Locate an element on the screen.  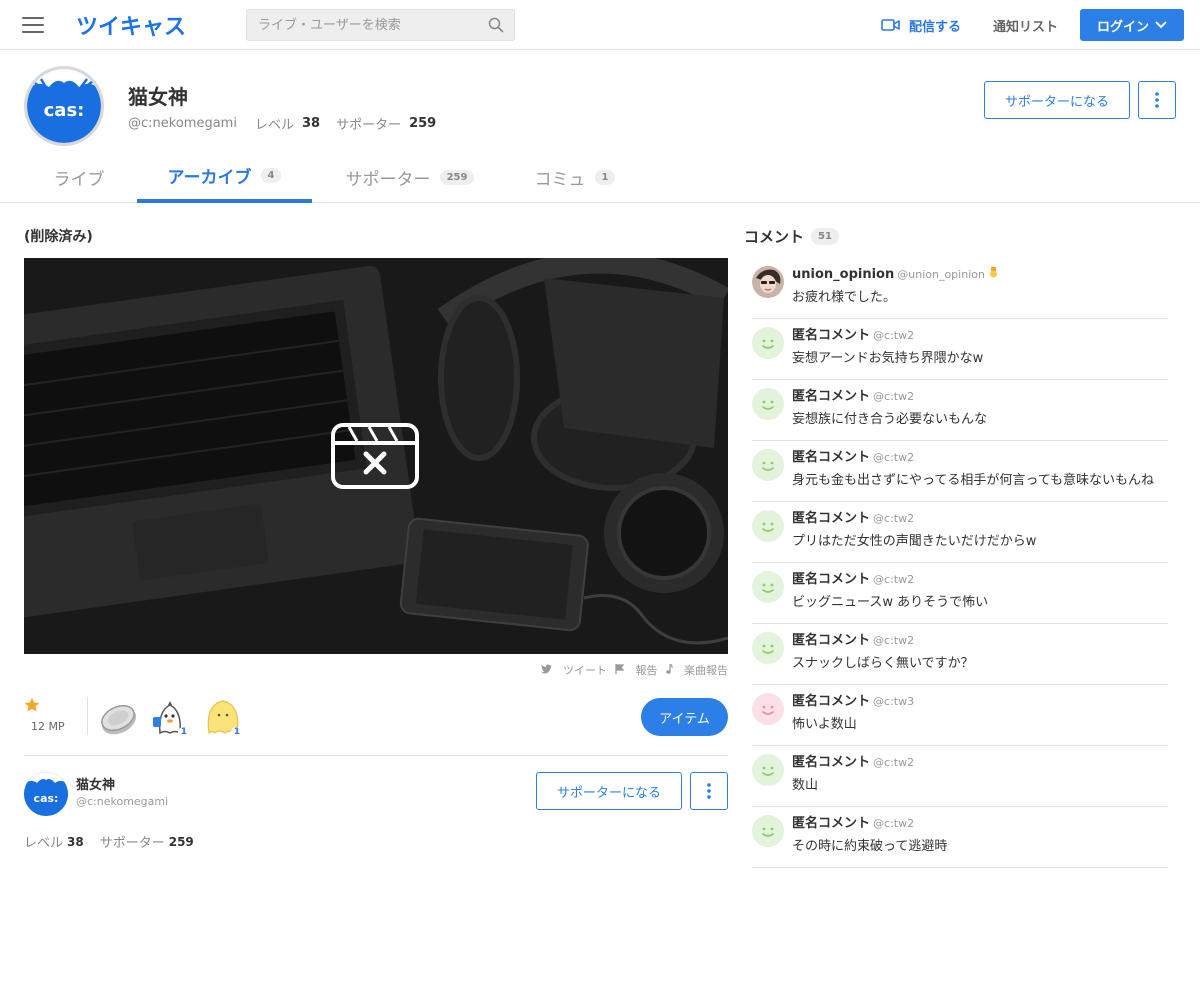
login-button: ログイン is located at coordinates (1132, 25).